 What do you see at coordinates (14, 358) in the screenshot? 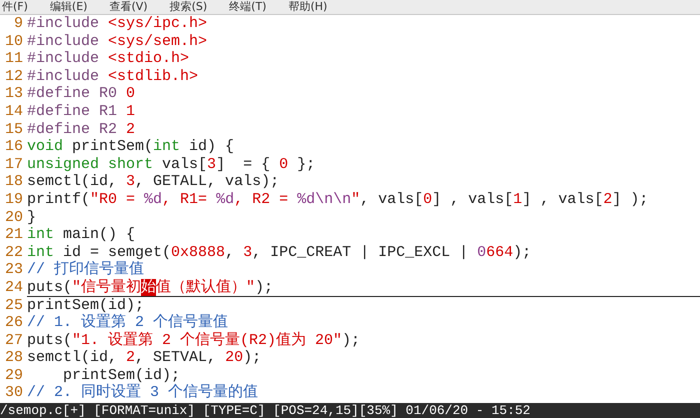
I see `line-number: 28` at bounding box center [14, 358].